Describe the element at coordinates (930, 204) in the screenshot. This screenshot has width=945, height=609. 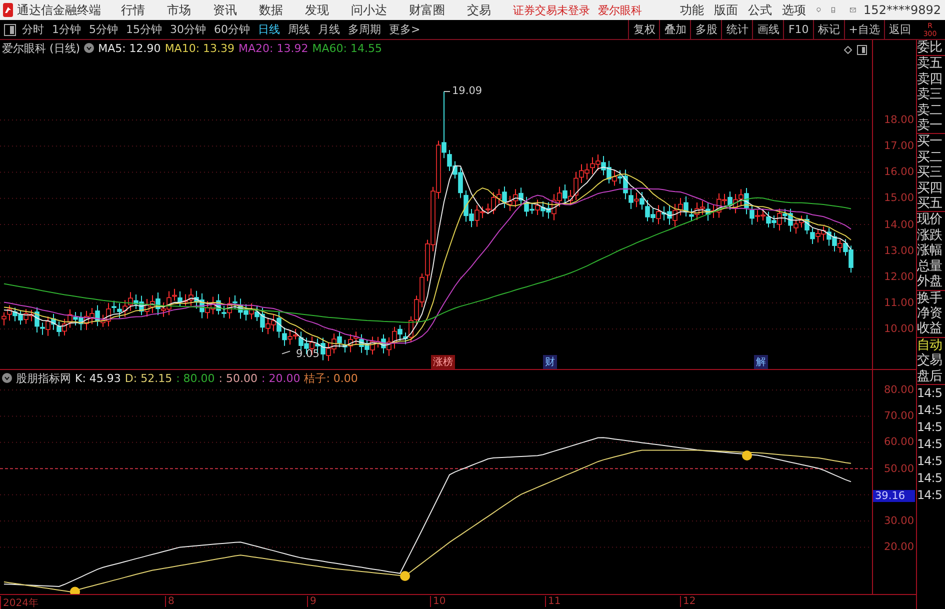
I see `quote-label: 买五` at that location.